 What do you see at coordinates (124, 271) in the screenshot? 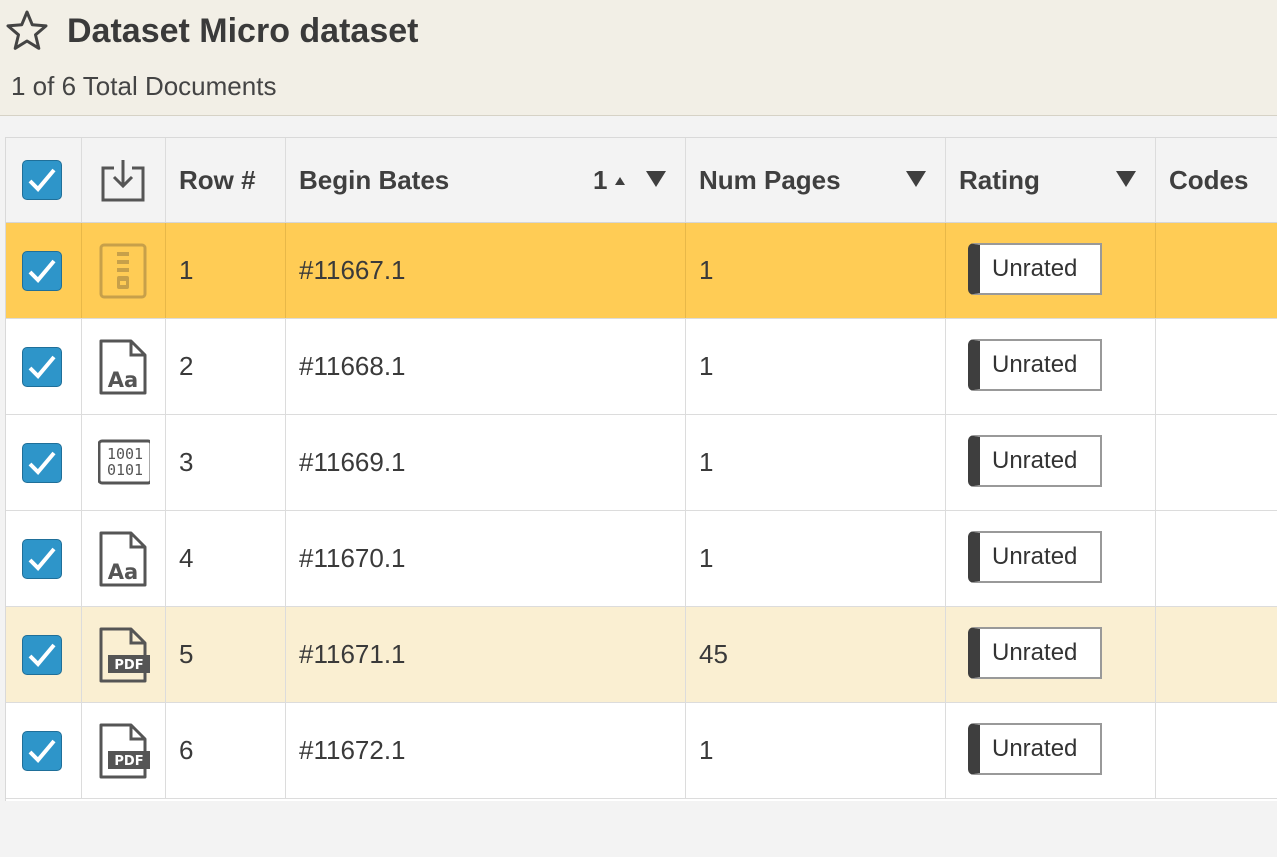
I see `archive-file-icon` at bounding box center [124, 271].